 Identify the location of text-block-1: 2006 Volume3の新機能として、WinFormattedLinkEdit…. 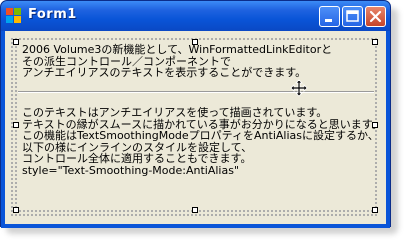
(177, 61).